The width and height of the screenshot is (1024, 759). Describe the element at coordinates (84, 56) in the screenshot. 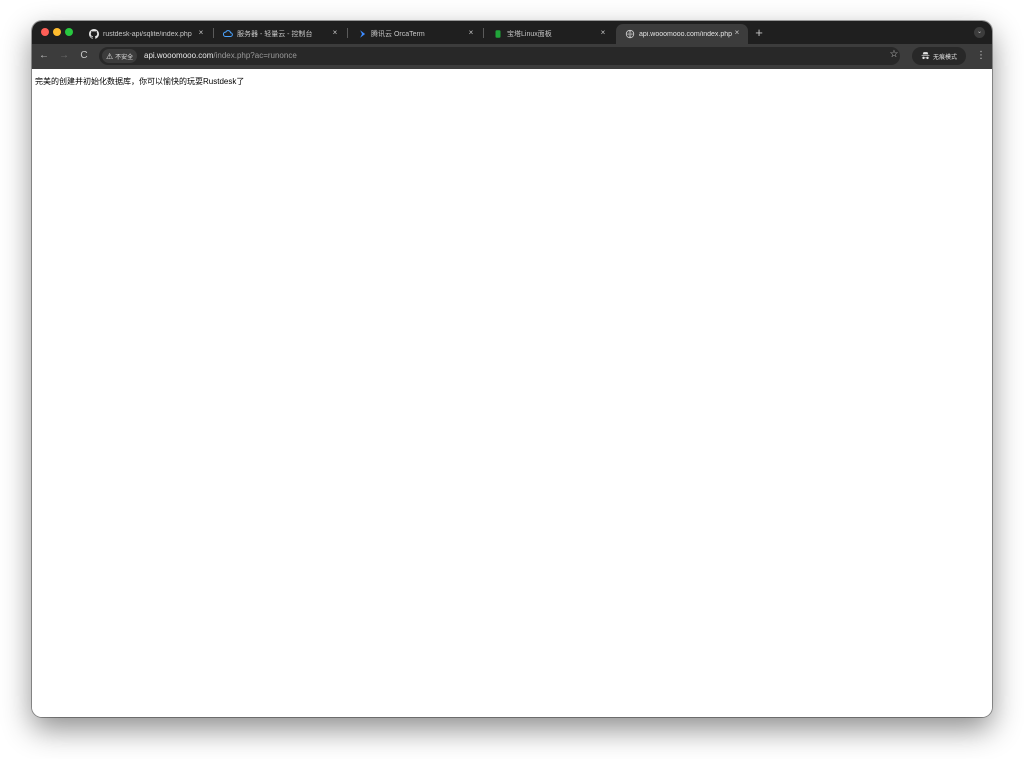

I see `reload-button: C` at that location.